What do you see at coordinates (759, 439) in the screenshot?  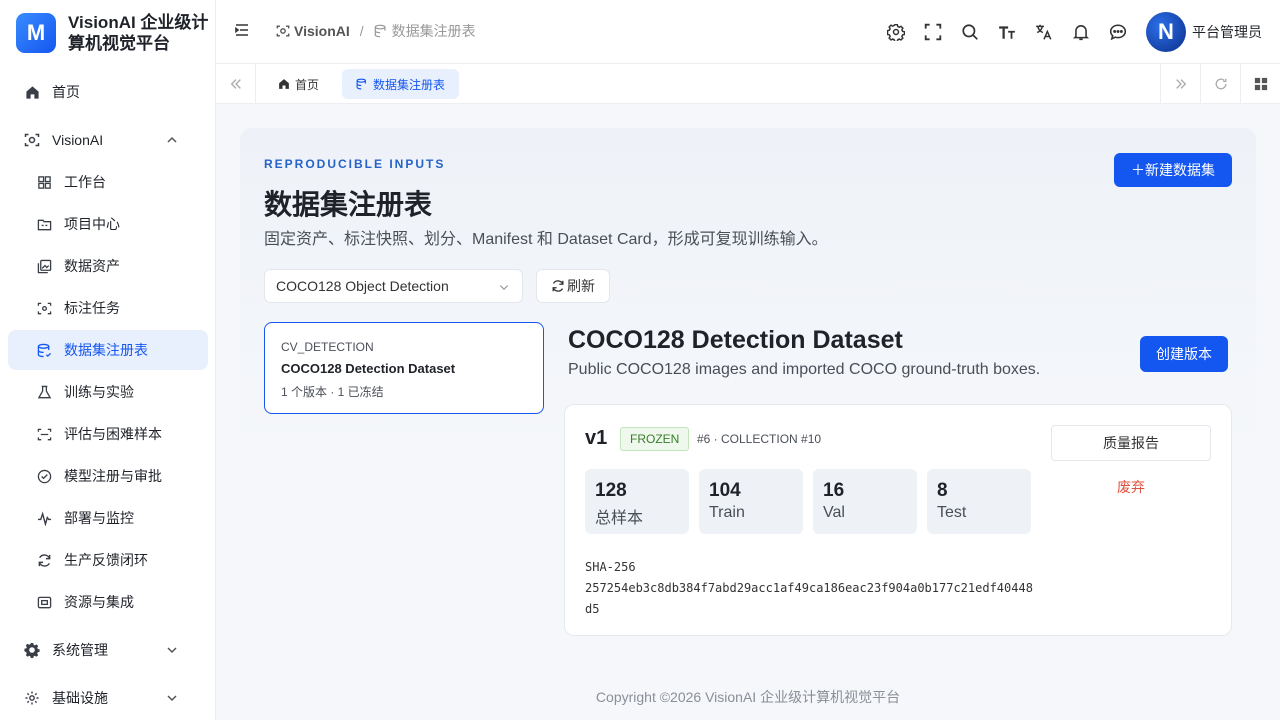 I see `version-meta: #6 · COLLECTION #10` at bounding box center [759, 439].